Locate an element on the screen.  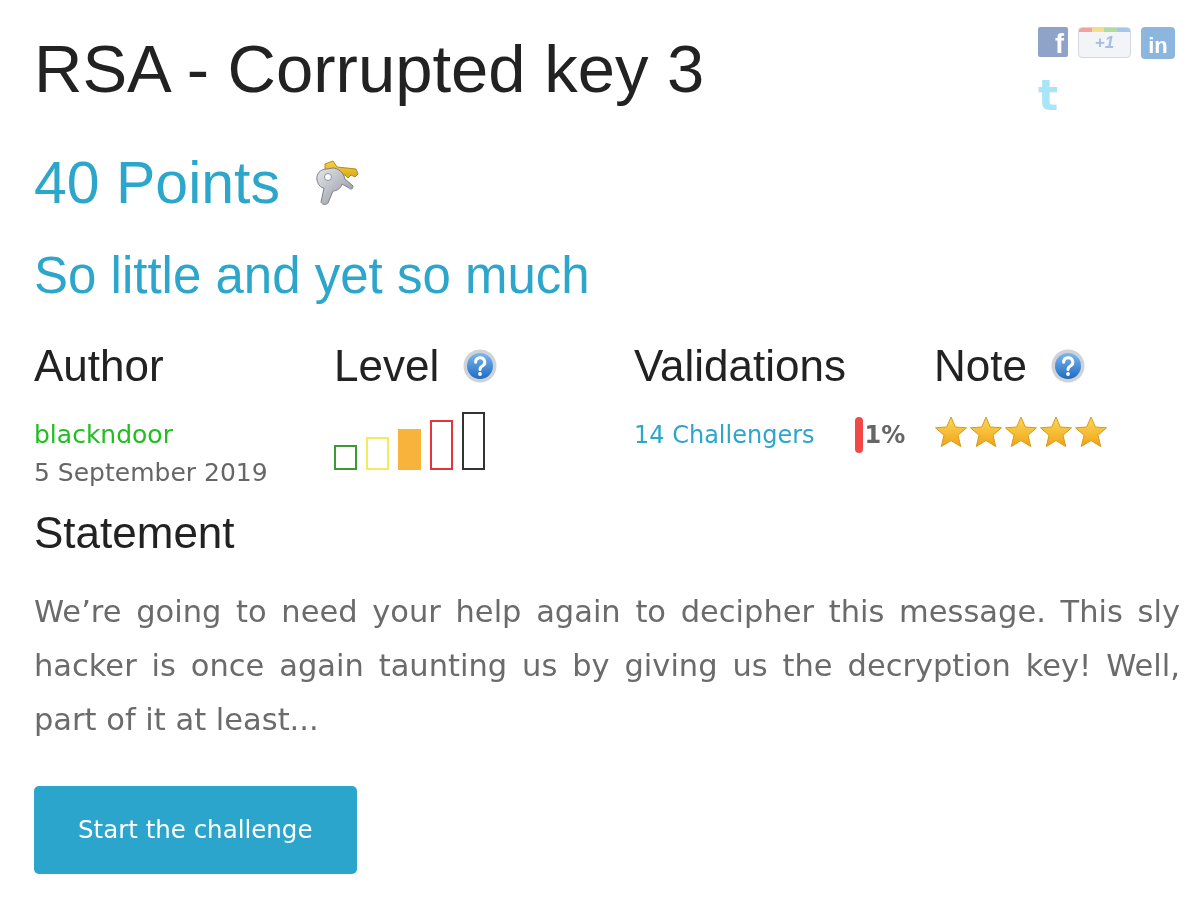
date-text: 5 September 2019 is located at coordinates (151, 473).